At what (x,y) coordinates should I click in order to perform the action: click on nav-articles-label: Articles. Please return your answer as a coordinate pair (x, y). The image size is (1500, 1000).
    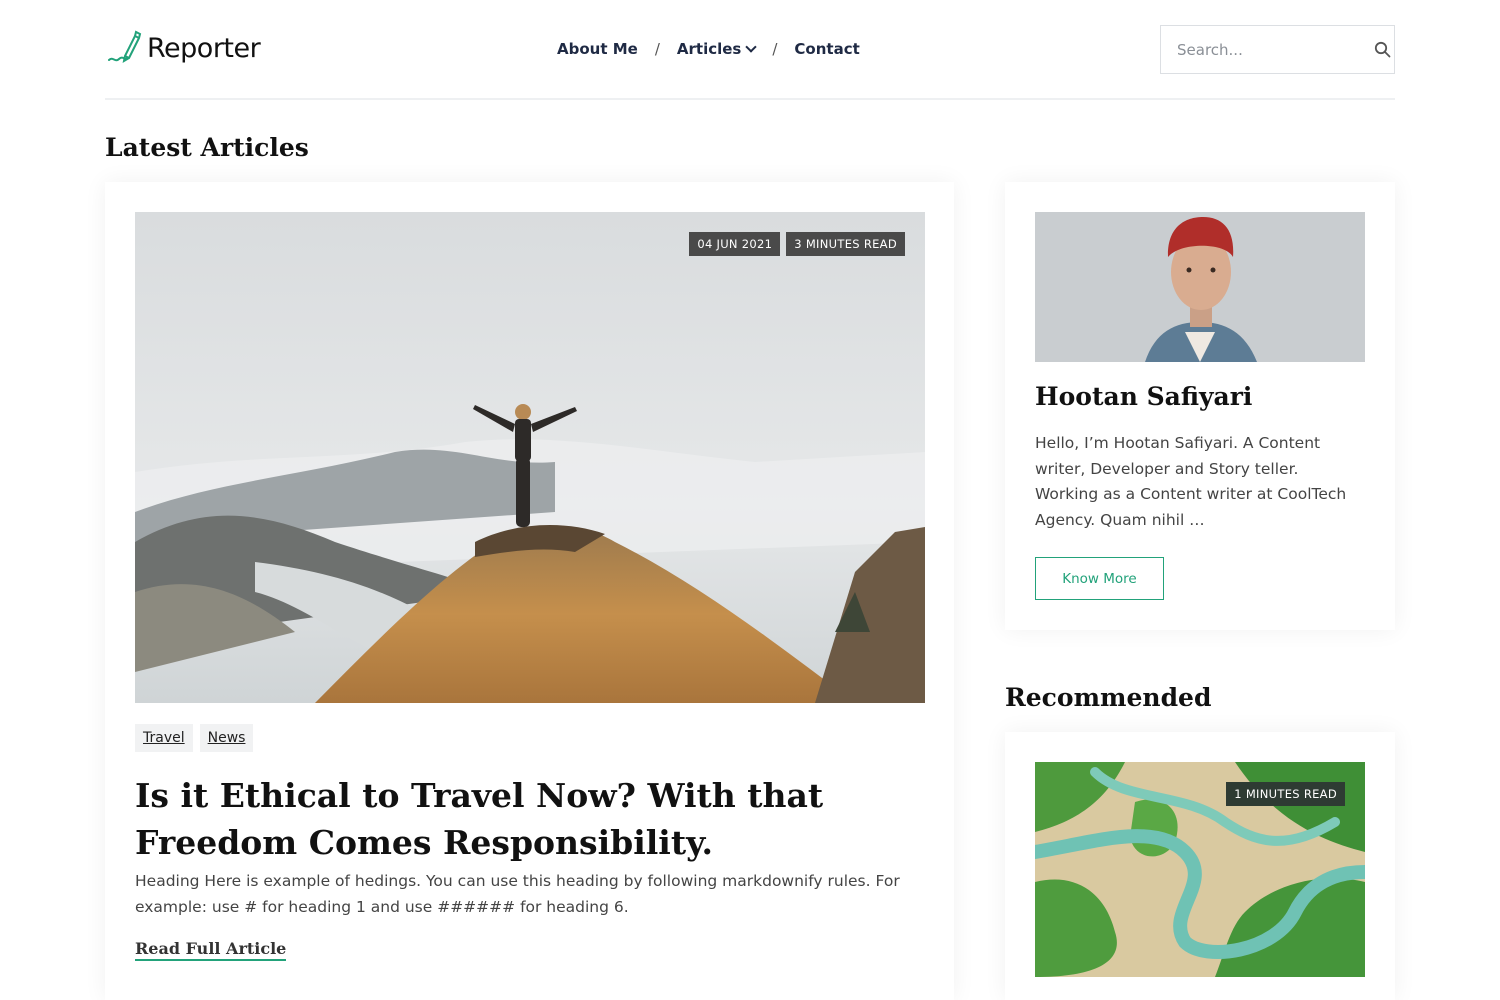
    Looking at the image, I should click on (709, 49).